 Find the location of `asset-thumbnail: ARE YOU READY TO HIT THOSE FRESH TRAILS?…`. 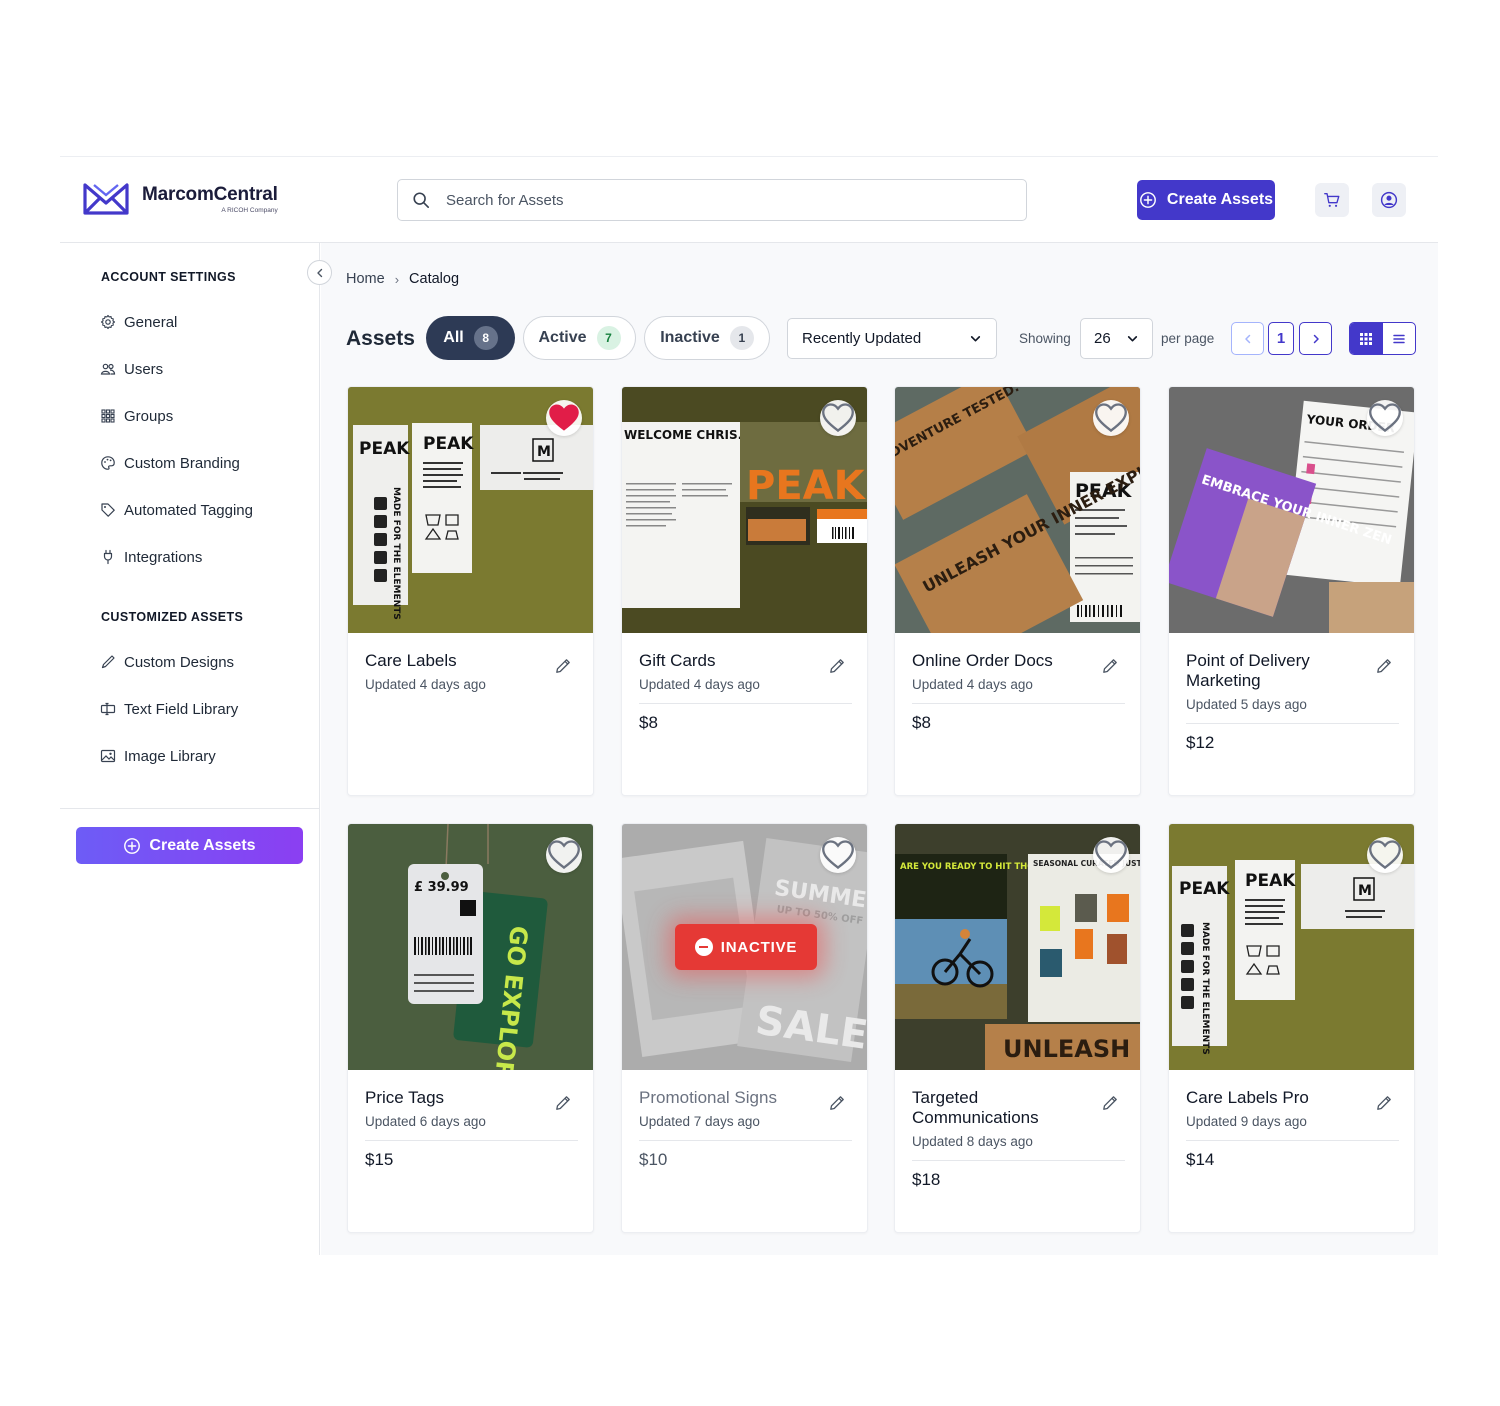

asset-thumbnail: ARE YOU READY TO HIT THOSE FRESH TRAILS?… is located at coordinates (1017, 947).